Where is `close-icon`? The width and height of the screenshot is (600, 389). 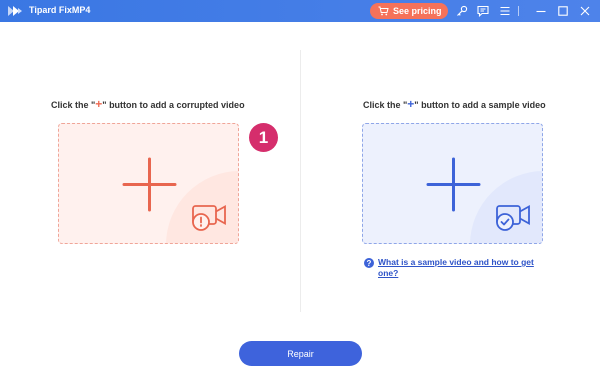 close-icon is located at coordinates (585, 11).